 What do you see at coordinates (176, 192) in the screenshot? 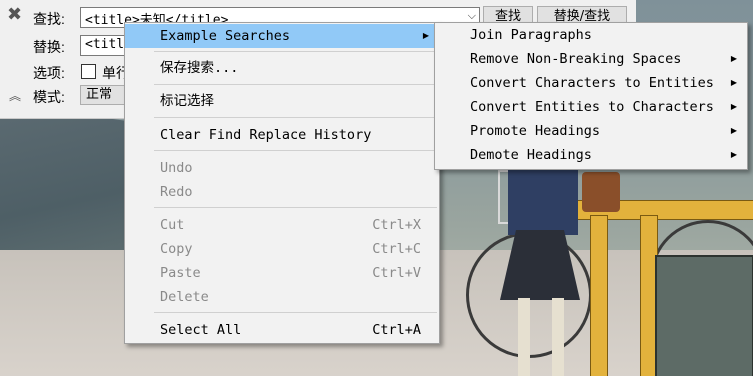
I see `menu-item-label: Redo` at bounding box center [176, 192].